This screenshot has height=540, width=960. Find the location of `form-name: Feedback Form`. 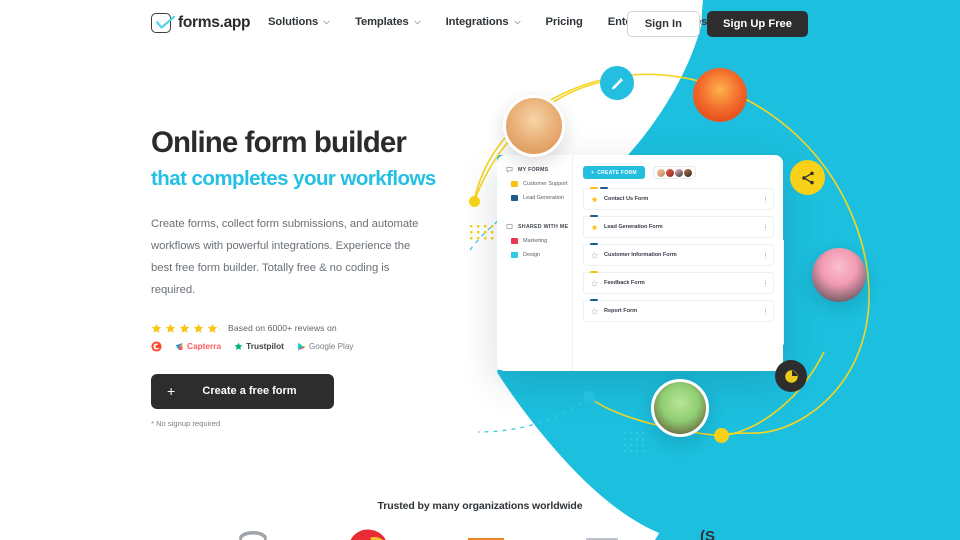

form-name: Feedback Form is located at coordinates (624, 283).